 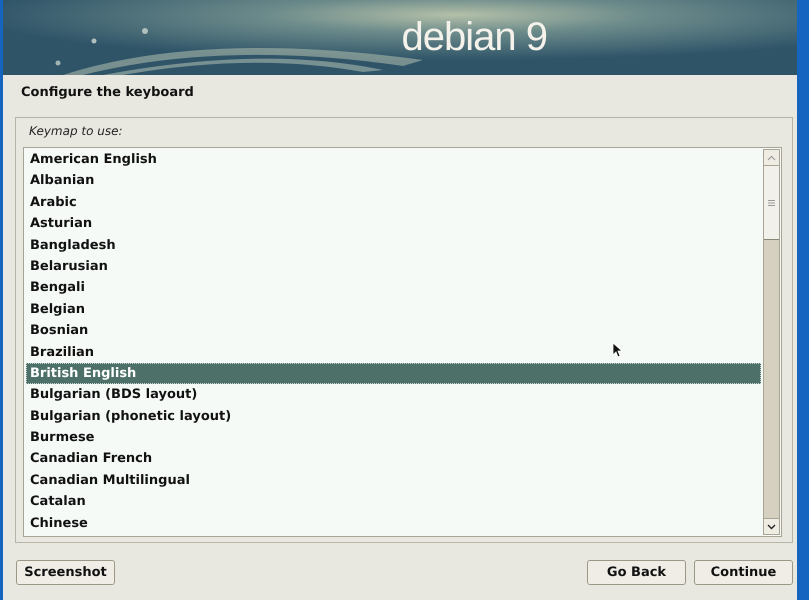 I want to click on list-item: Belarusian, so click(x=393, y=267).